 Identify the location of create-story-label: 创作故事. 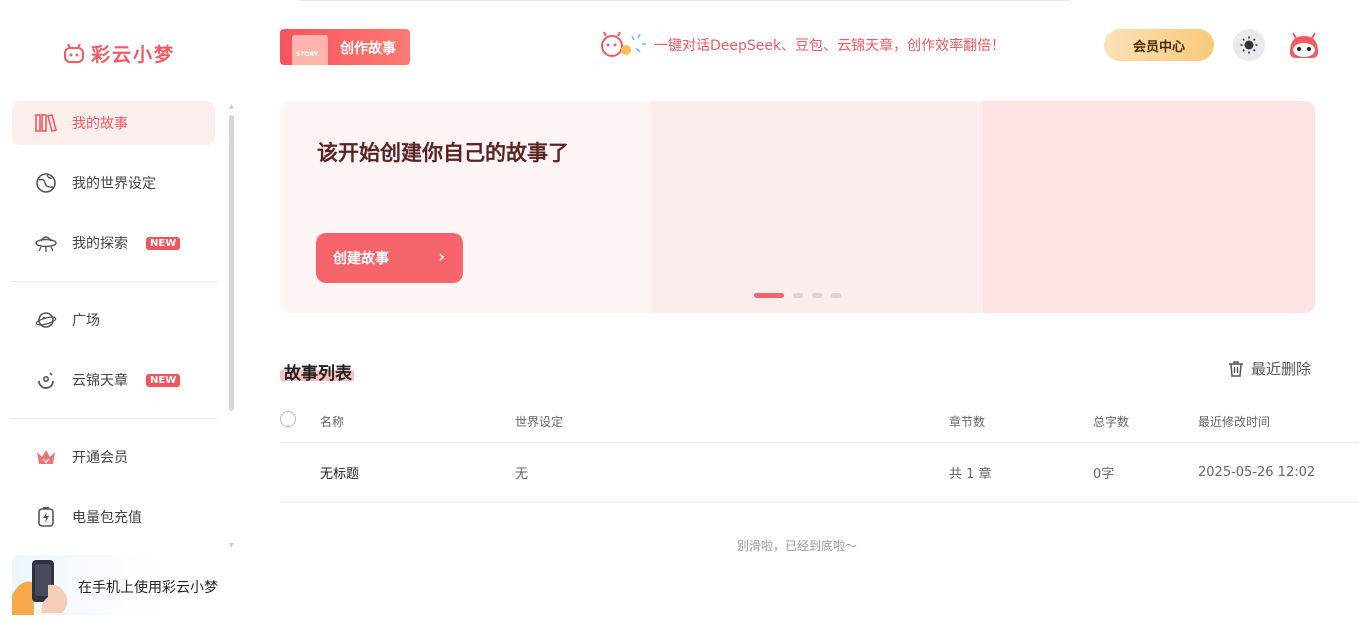
(368, 49).